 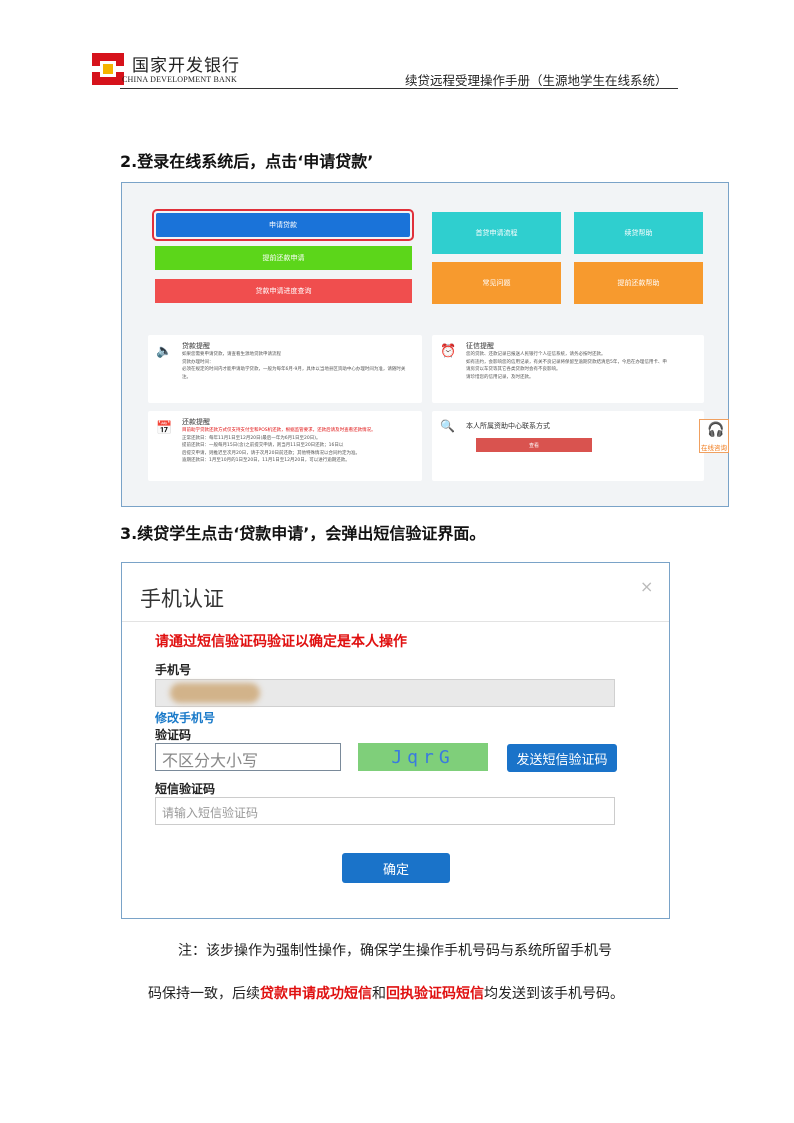 I want to click on phone-input, so click(x=385, y=693).